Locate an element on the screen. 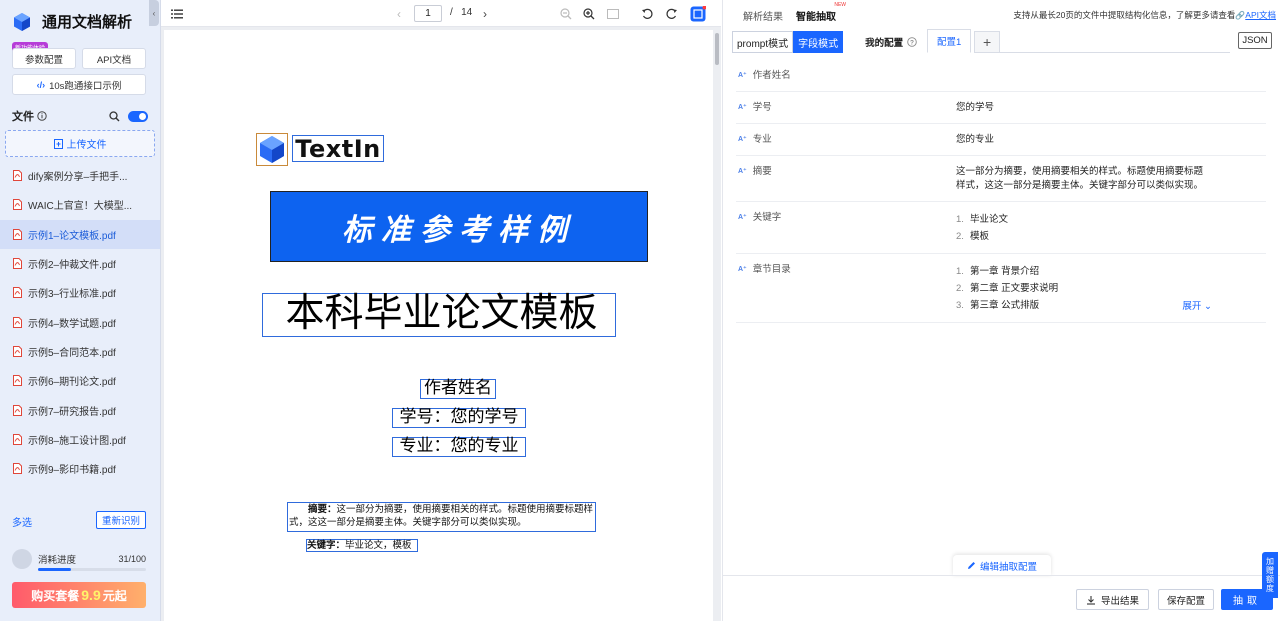 The height and width of the screenshot is (621, 1280). field-list-text: 第一章 背景介绍 is located at coordinates (1005, 271).